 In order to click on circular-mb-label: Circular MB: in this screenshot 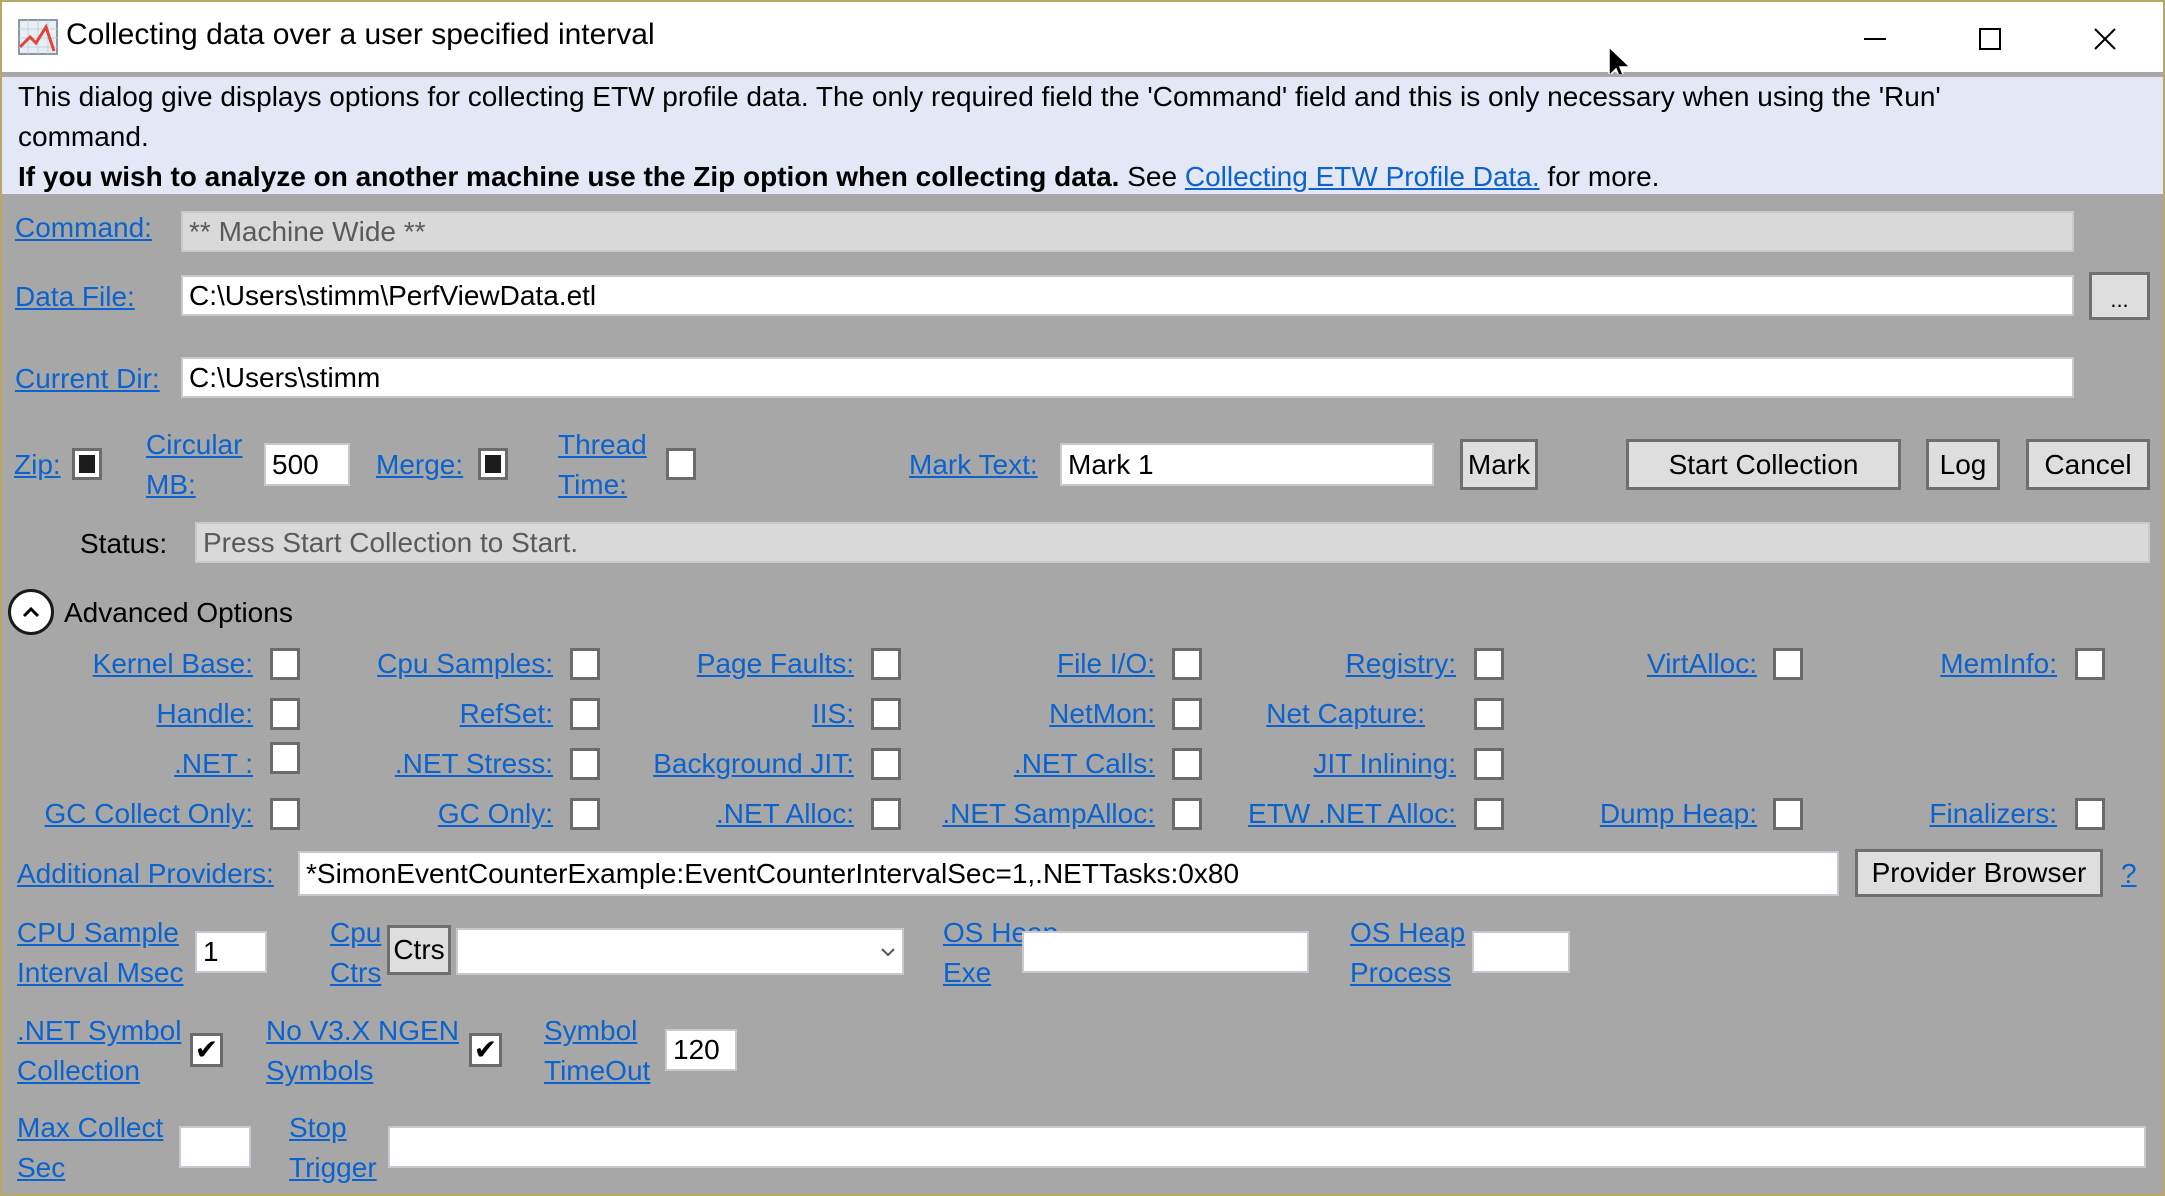, I will do `click(194, 465)`.